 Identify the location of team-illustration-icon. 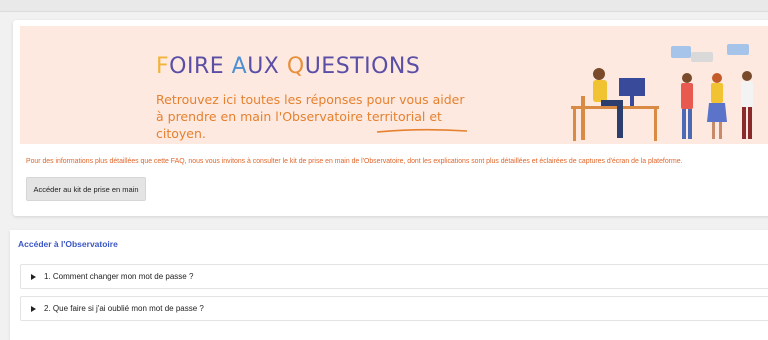
(662, 92).